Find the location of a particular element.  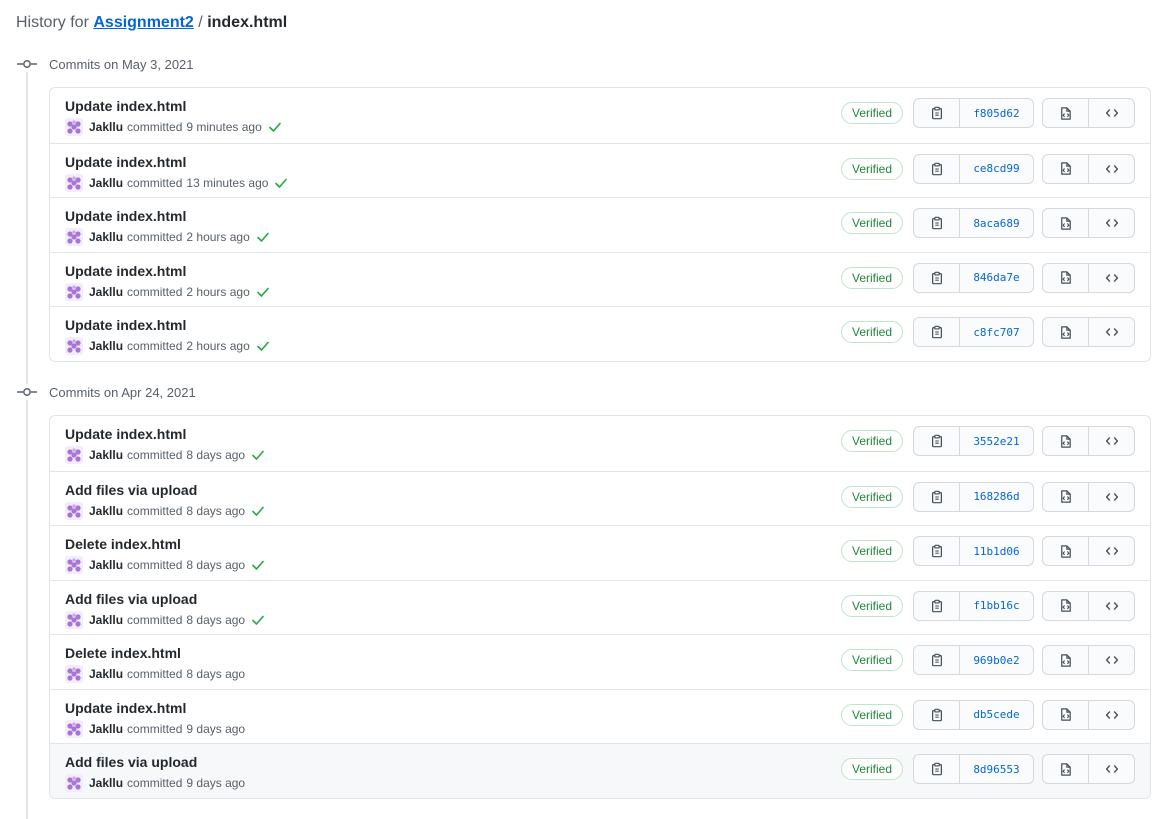

commit-sha-link: 168286d is located at coordinates (996, 497).